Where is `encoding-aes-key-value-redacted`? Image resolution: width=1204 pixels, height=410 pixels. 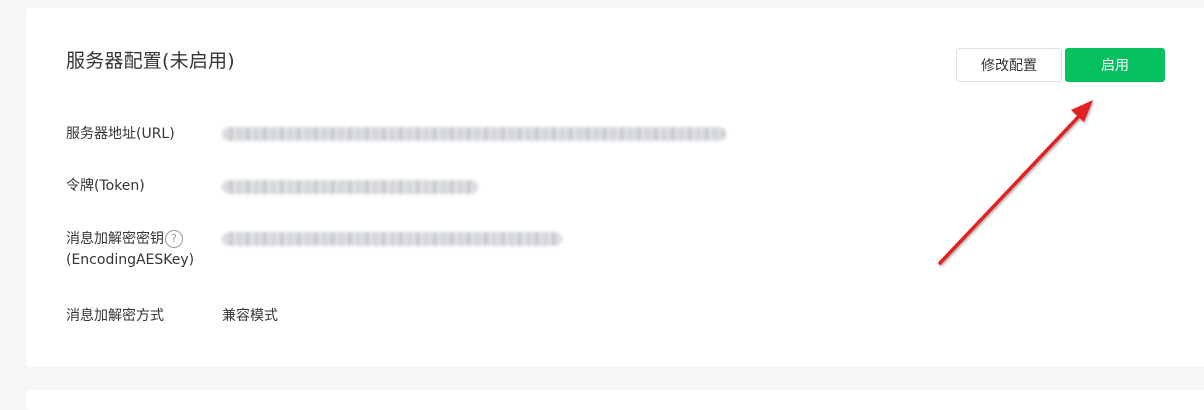 encoding-aes-key-value-redacted is located at coordinates (392, 239).